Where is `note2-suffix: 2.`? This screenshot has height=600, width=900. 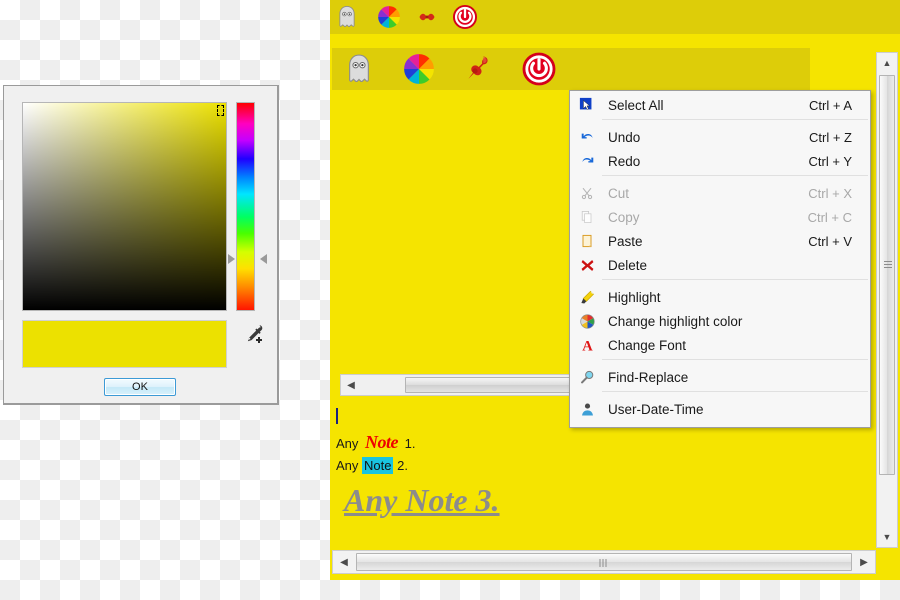
note2-suffix: 2. is located at coordinates (400, 465).